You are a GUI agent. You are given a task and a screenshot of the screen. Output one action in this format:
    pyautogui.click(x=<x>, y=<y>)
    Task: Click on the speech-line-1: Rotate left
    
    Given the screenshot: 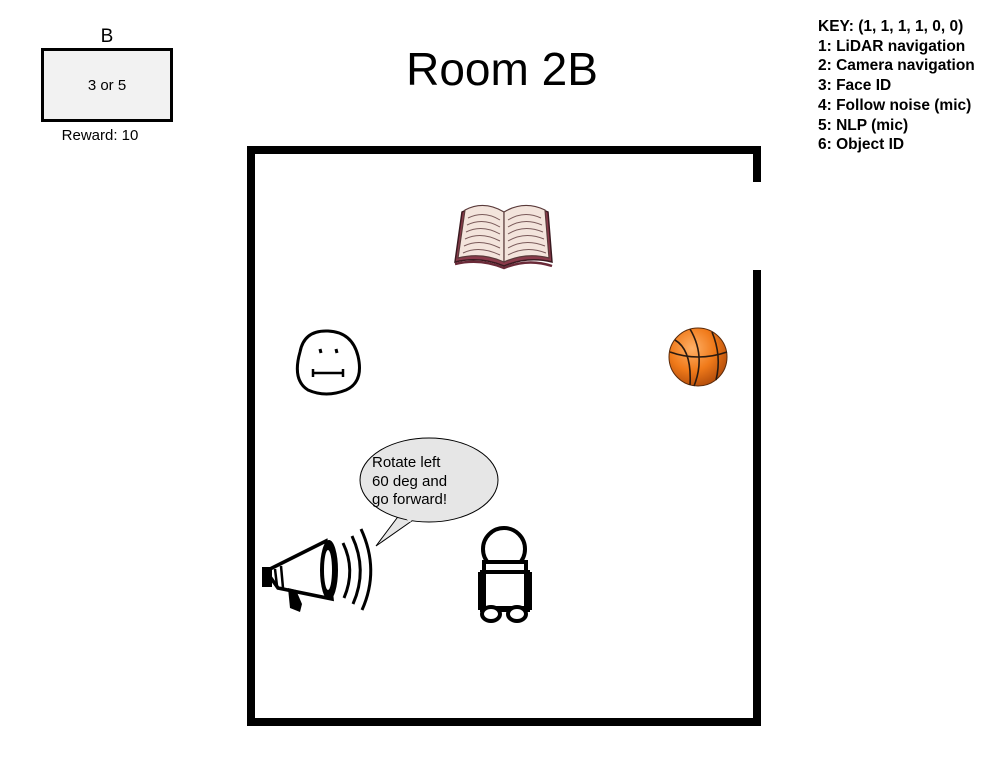 What is the action you would take?
    pyautogui.click(x=406, y=462)
    